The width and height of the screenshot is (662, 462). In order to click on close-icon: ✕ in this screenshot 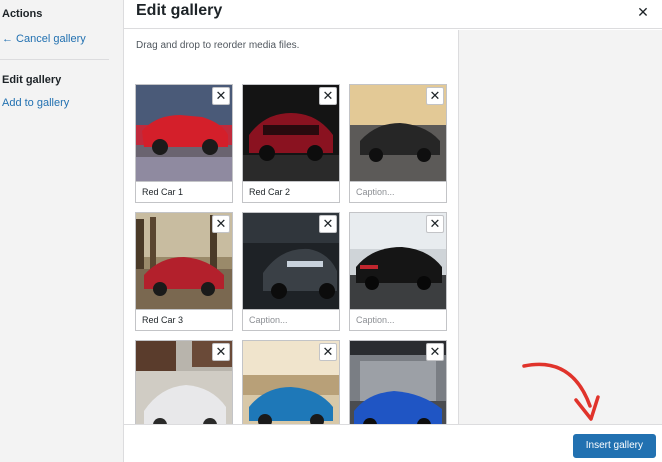, I will do `click(643, 12)`.